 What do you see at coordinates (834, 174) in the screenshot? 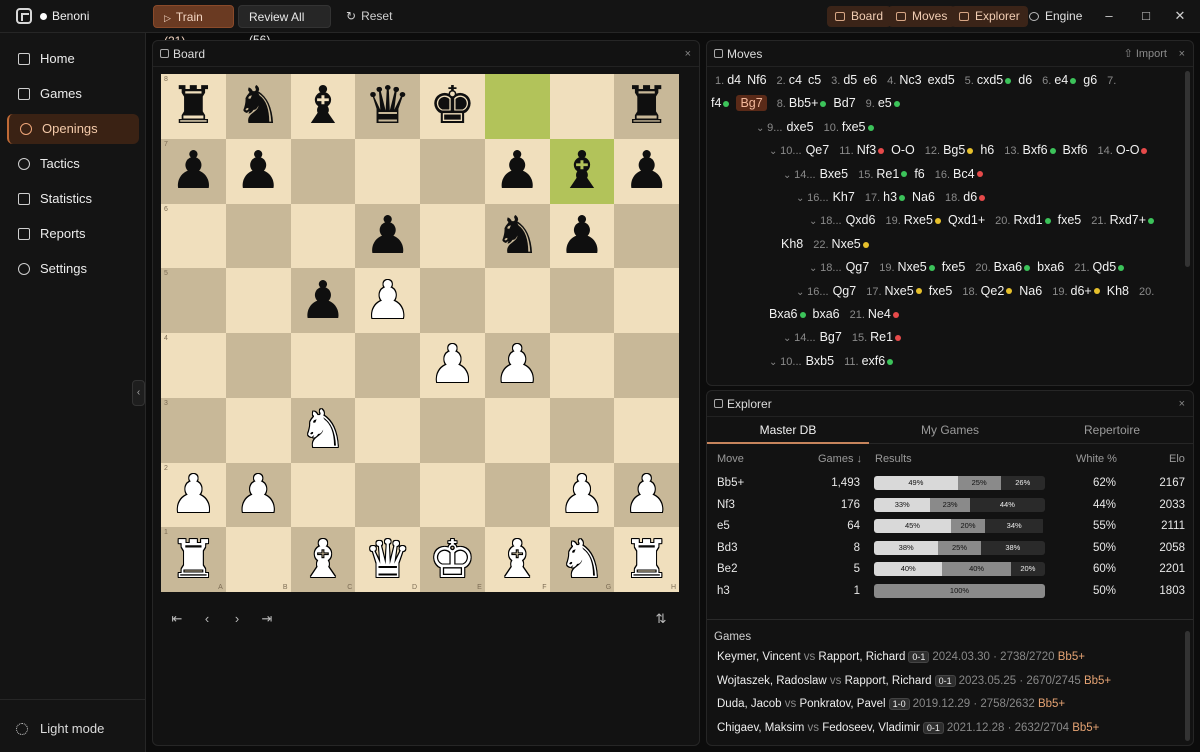
I see `move: Bxe5` at bounding box center [834, 174].